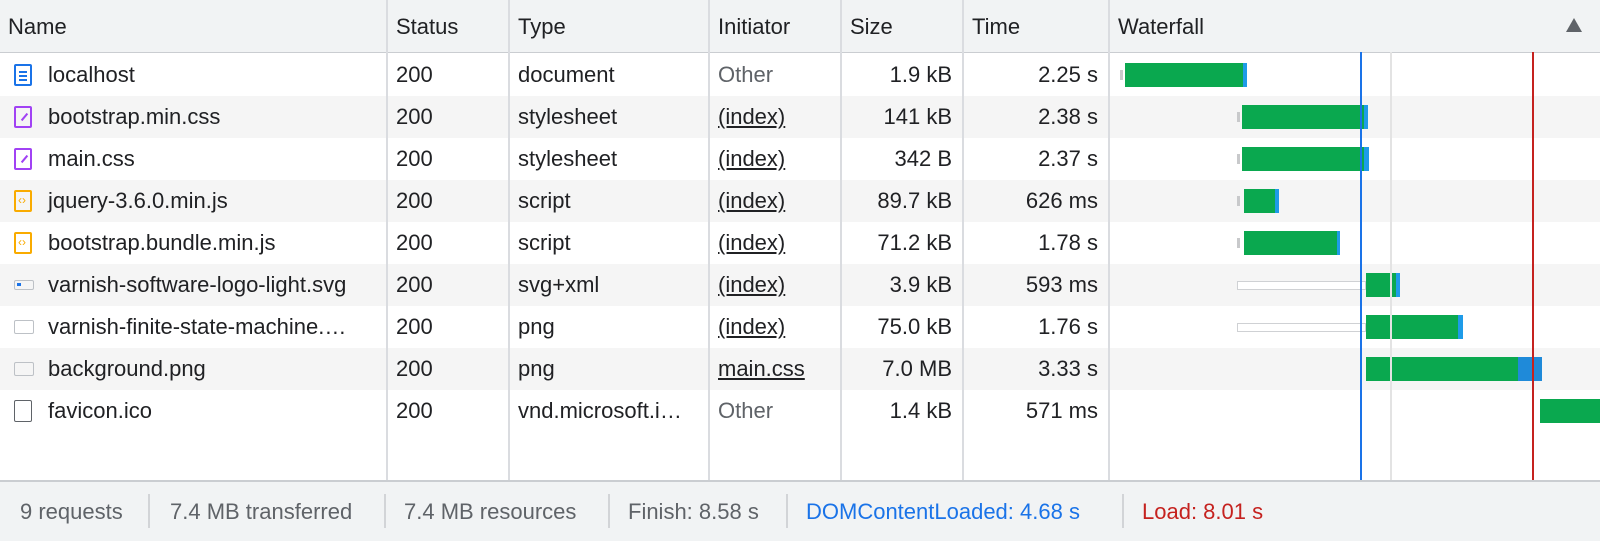  Describe the element at coordinates (544, 200) in the screenshot. I see `type-cell: script` at that location.